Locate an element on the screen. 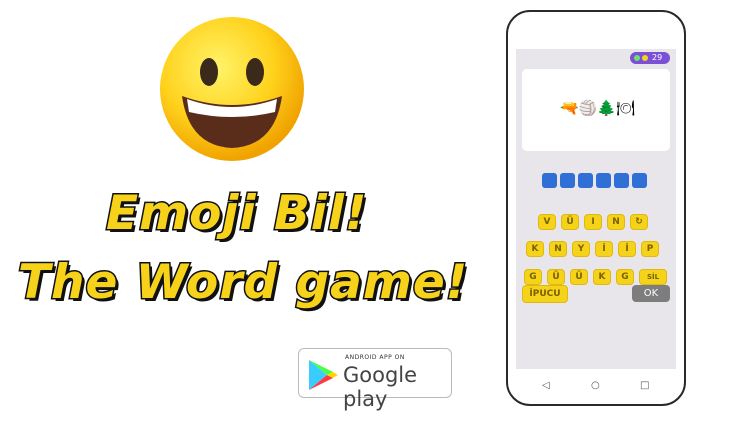 The height and width of the screenshot is (421, 750). emoji-clue-card: 🔫🏐🌲🍽 is located at coordinates (596, 110).